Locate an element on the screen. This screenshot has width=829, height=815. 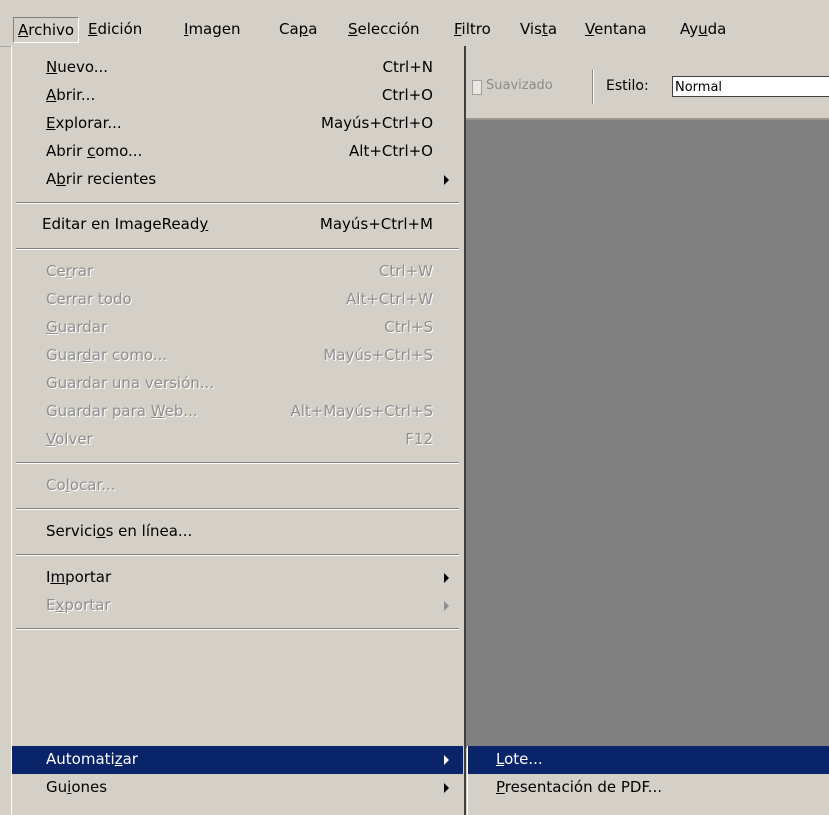
item-label: Guiones is located at coordinates (77, 787).